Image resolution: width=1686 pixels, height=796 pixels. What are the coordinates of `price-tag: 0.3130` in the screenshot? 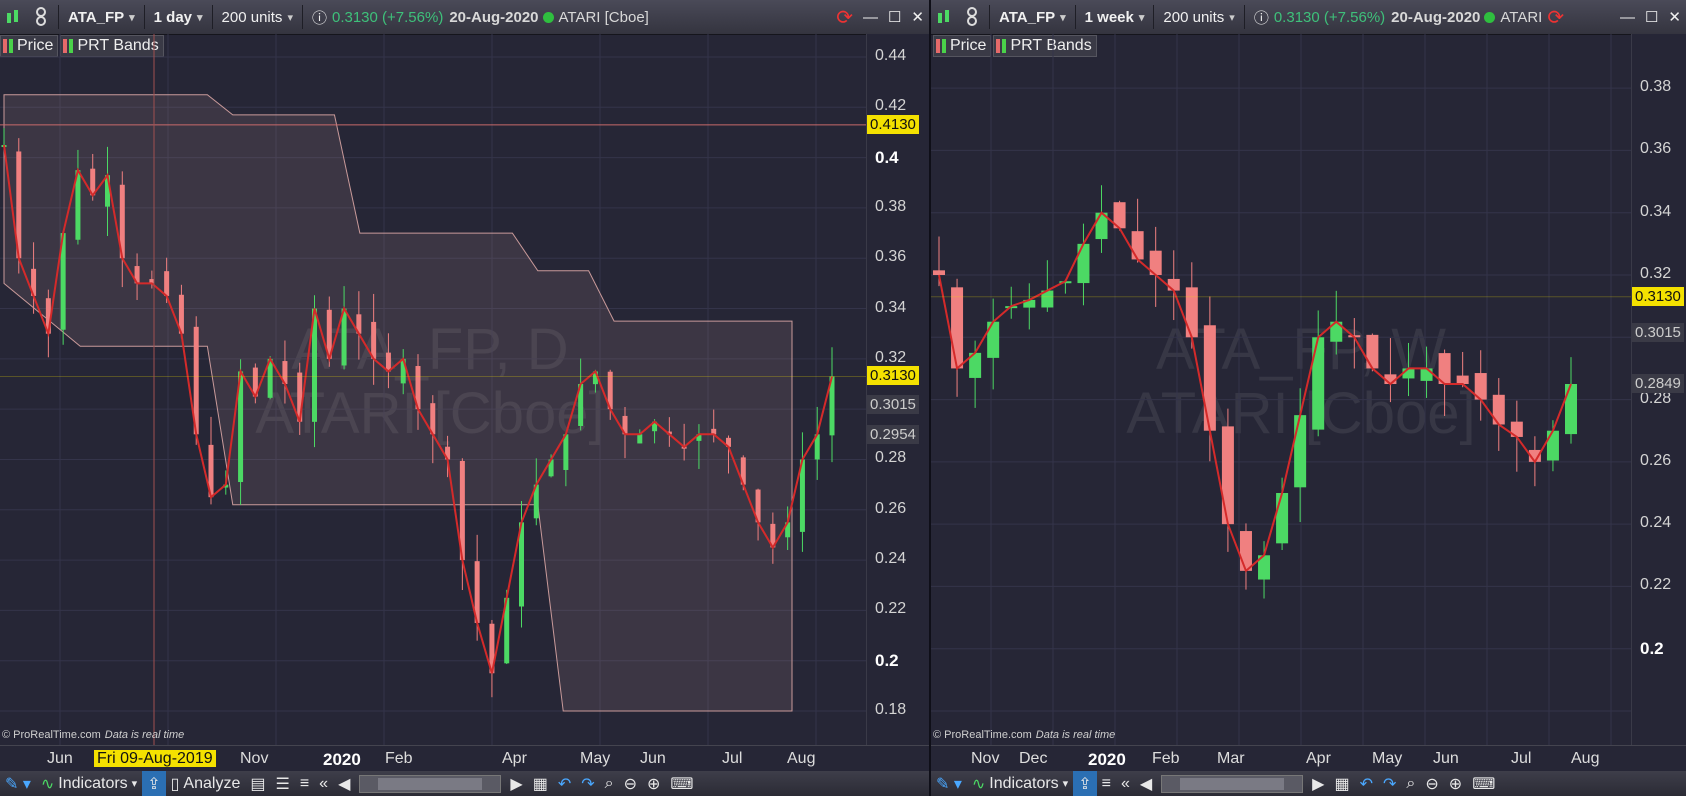 It's located at (893, 376).